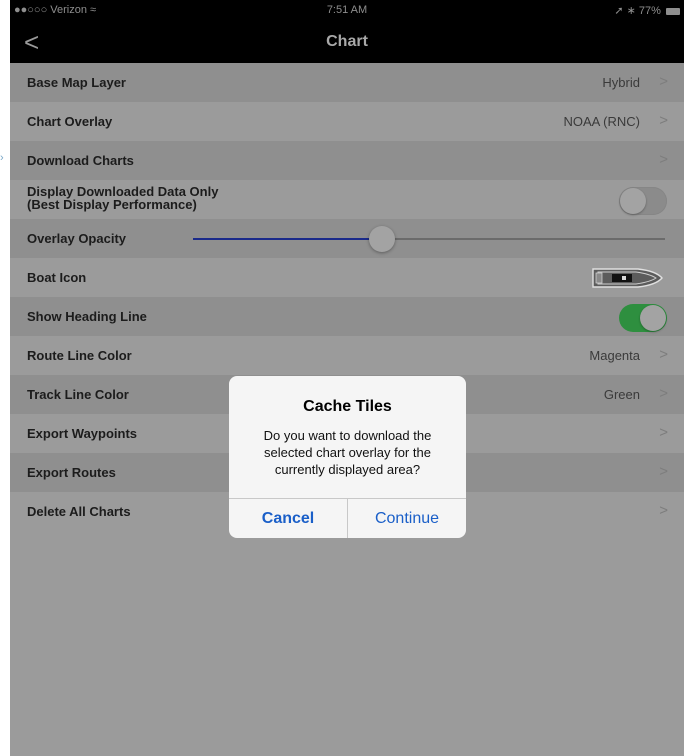 Image resolution: width=684 pixels, height=756 pixels. Describe the element at coordinates (407, 518) in the screenshot. I see `continue-button: Continue` at that location.